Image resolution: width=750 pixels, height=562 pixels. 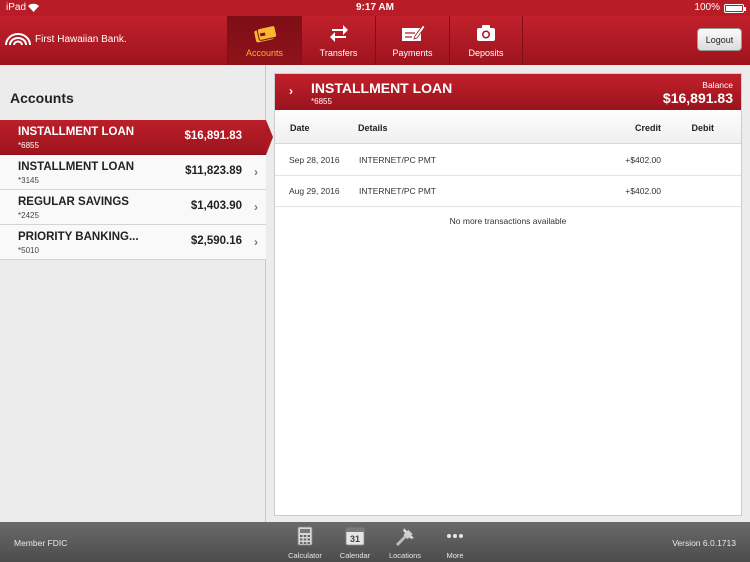 I want to click on column-date: Date, so click(x=300, y=128).